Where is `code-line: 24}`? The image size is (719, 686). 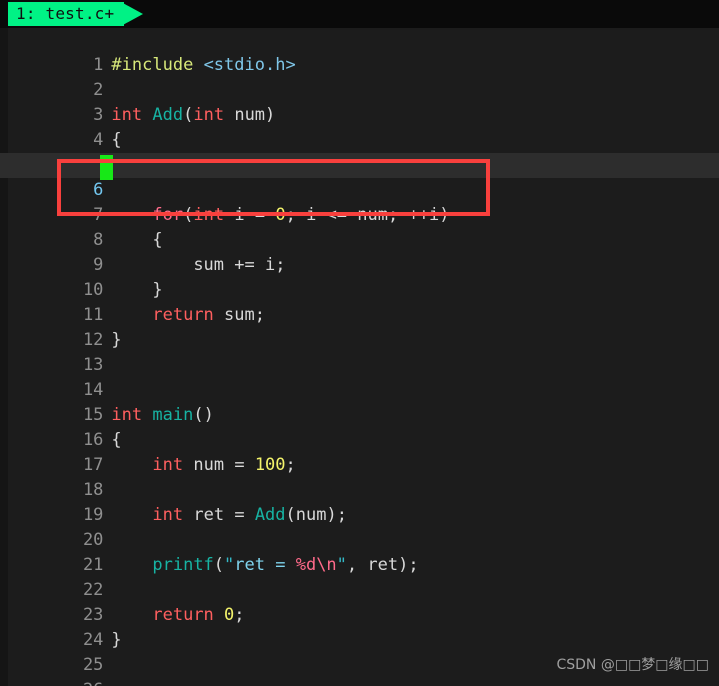 code-line: 24} is located at coordinates (359, 626).